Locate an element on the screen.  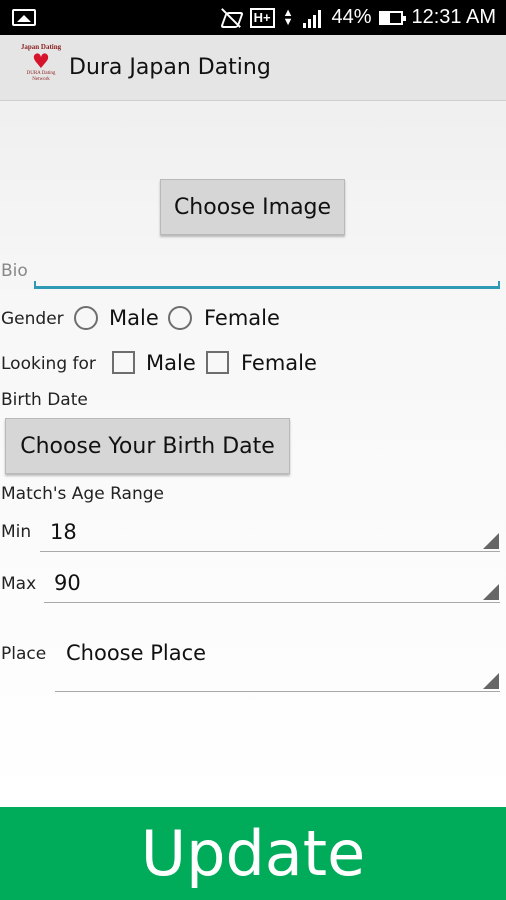
looking-for-male-checkbox is located at coordinates (123, 362).